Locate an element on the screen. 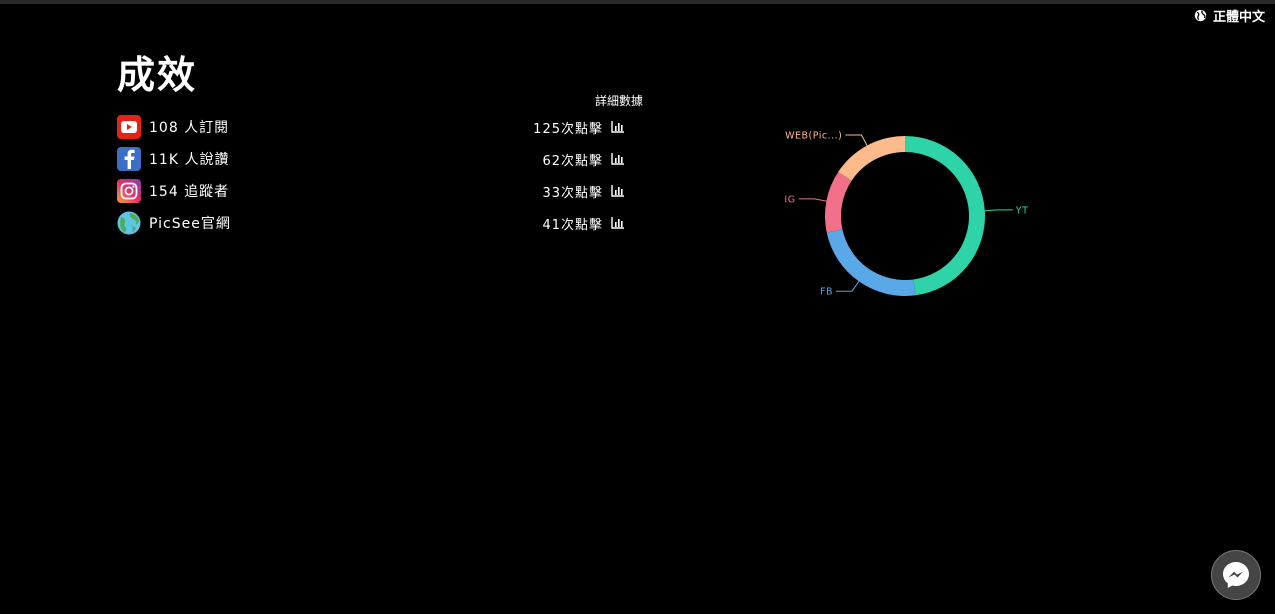 This screenshot has width=1275, height=614. facebook-icon is located at coordinates (129, 159).